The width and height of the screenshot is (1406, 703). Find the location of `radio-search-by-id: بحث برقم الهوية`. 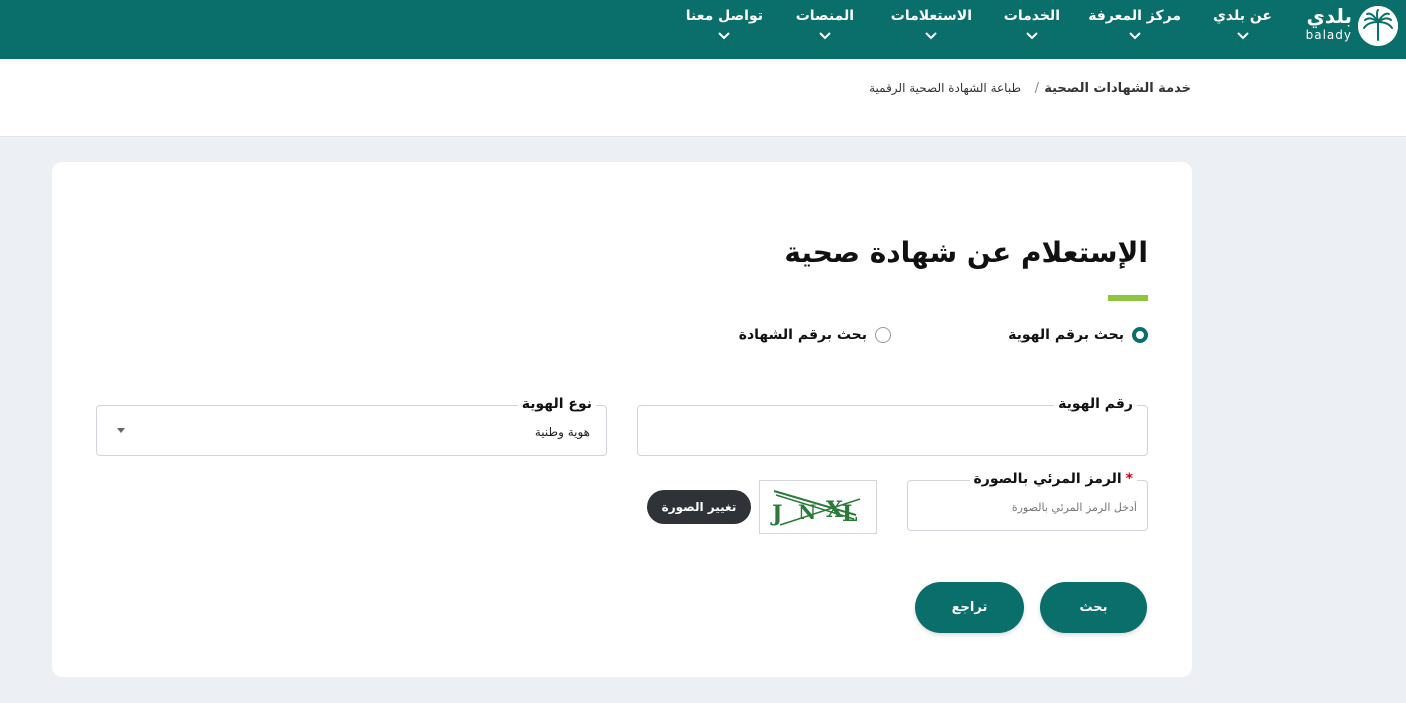

radio-search-by-id: بحث برقم الهوية is located at coordinates (1078, 335).